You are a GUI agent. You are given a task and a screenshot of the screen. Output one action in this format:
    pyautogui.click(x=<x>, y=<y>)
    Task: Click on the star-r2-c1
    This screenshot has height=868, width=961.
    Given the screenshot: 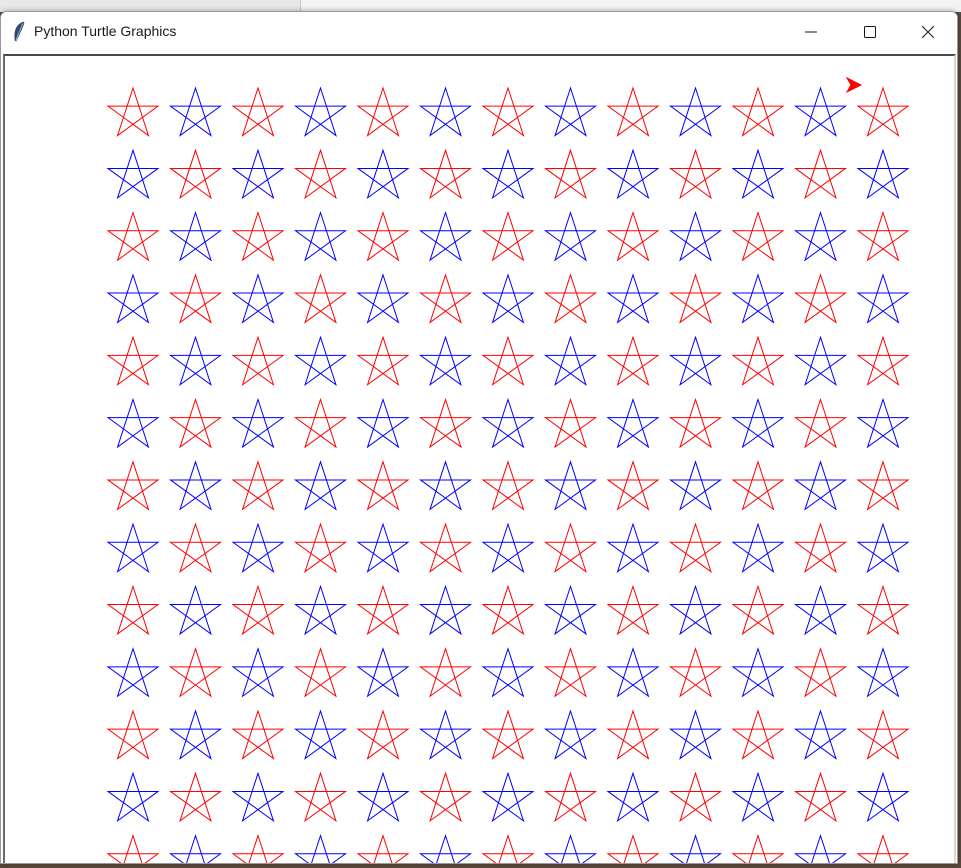 What is the action you would take?
    pyautogui.click(x=133, y=174)
    